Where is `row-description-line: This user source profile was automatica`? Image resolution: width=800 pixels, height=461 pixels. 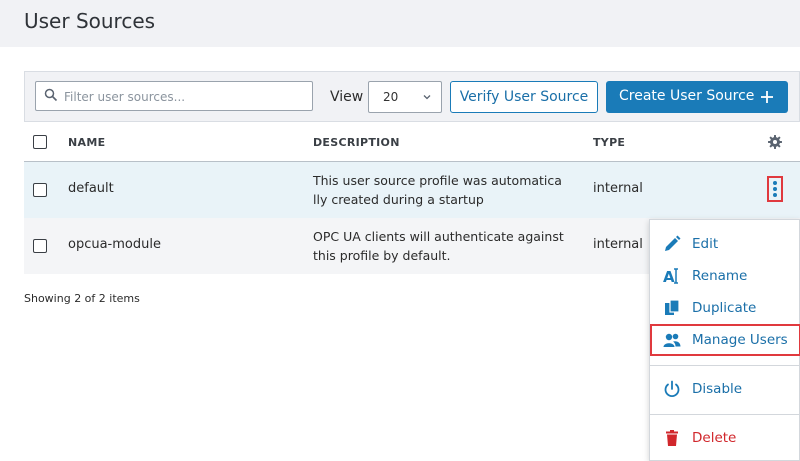
row-description-line: This user source profile was automatica is located at coordinates (437, 180).